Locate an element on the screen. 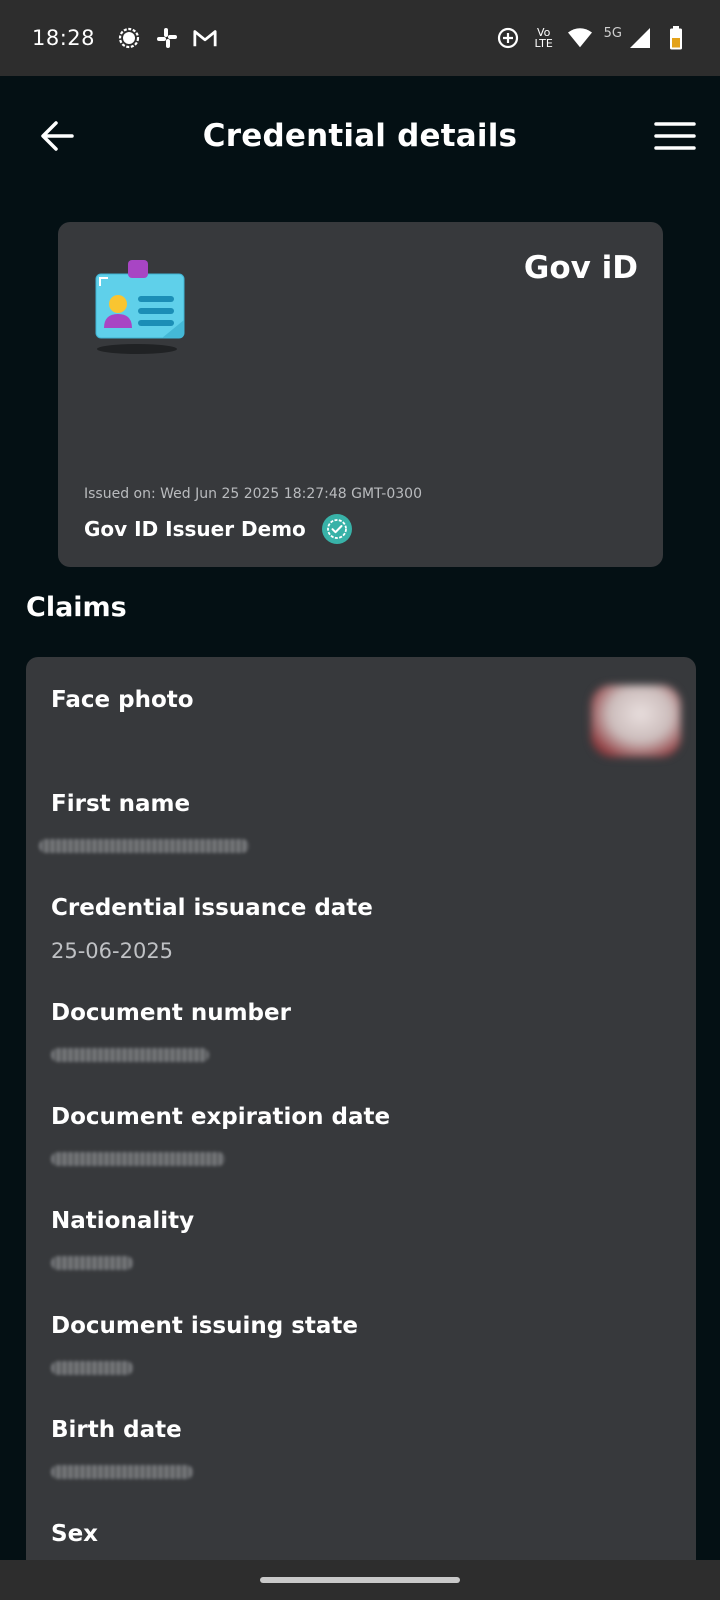  back-button is located at coordinates (58, 136).